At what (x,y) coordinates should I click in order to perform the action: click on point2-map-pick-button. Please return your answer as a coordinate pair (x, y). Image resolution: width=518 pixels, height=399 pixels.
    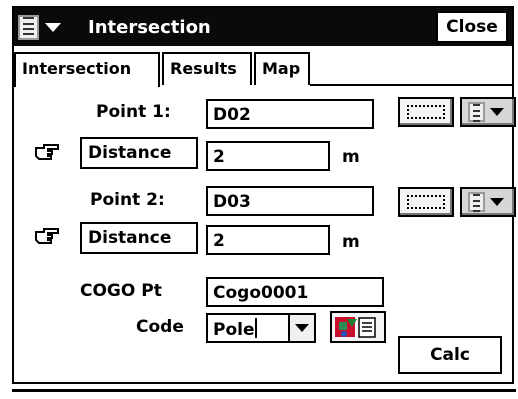
    Looking at the image, I should click on (426, 202).